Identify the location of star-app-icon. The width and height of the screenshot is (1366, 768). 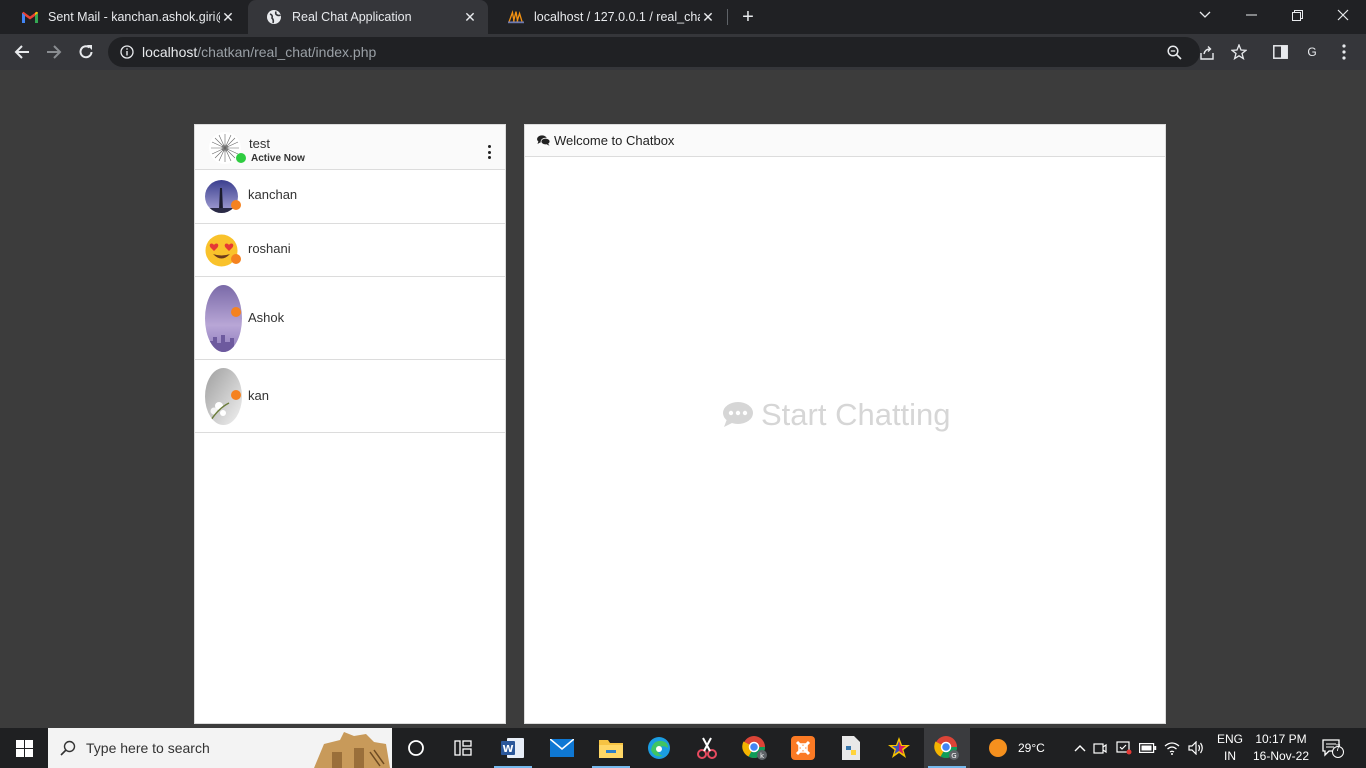
(899, 748).